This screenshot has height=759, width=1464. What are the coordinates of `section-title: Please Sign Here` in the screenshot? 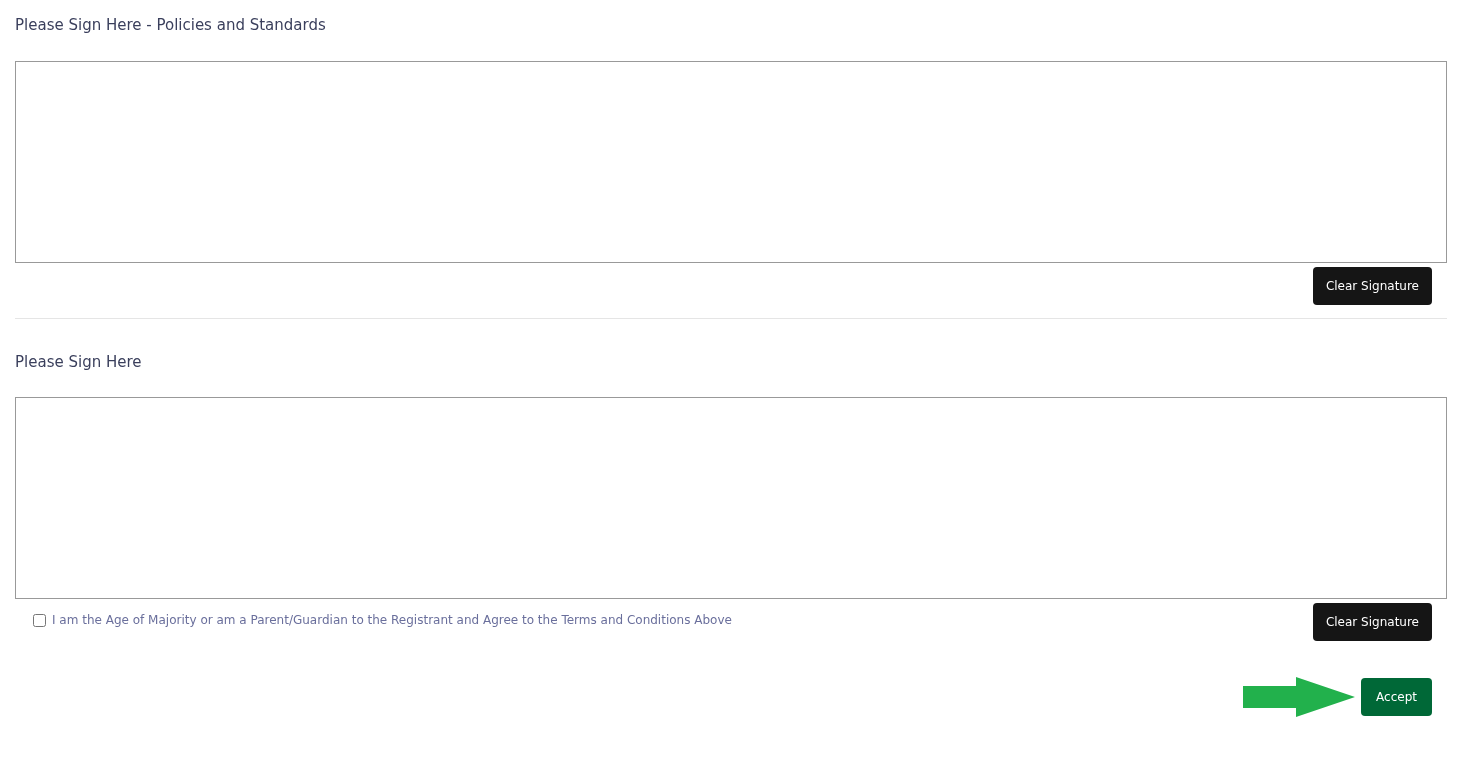 It's located at (79, 362).